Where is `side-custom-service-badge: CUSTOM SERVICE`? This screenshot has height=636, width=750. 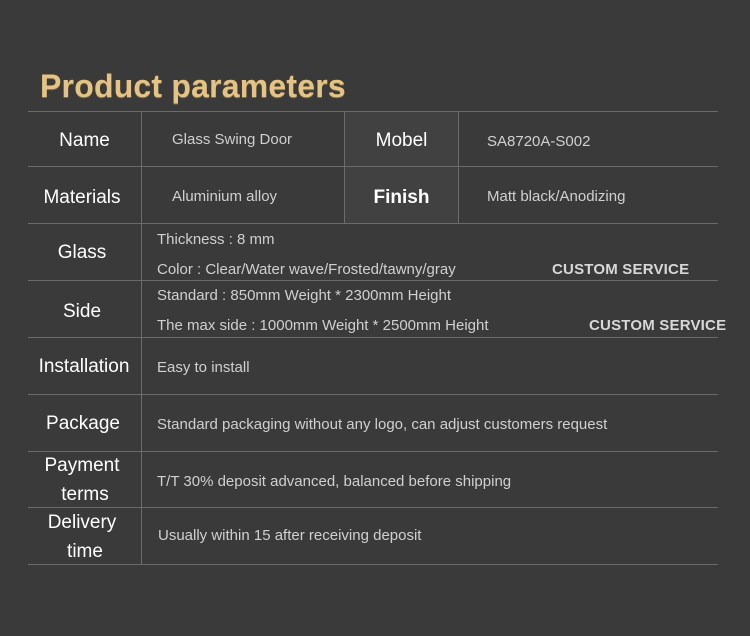 side-custom-service-badge: CUSTOM SERVICE is located at coordinates (658, 325).